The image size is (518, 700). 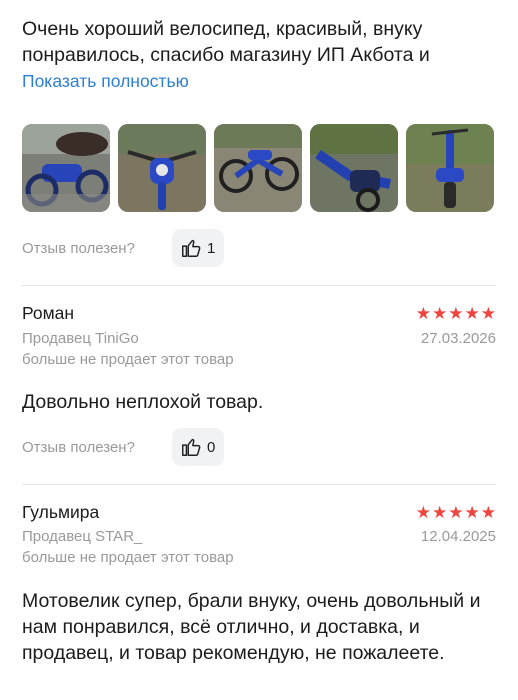 I want to click on review-author: Роман, so click(x=48, y=313).